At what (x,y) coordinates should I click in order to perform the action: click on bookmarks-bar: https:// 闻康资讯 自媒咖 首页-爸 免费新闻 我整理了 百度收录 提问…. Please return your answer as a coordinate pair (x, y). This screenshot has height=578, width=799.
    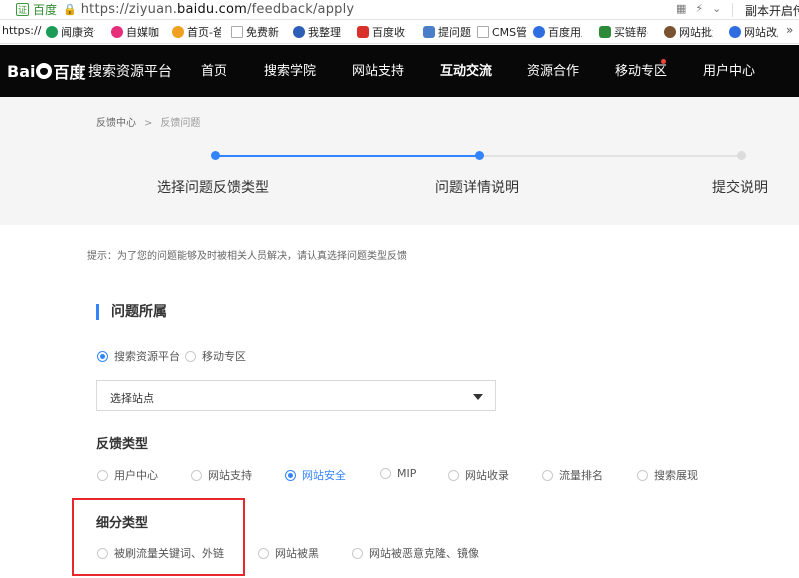
    Looking at the image, I should click on (399, 32).